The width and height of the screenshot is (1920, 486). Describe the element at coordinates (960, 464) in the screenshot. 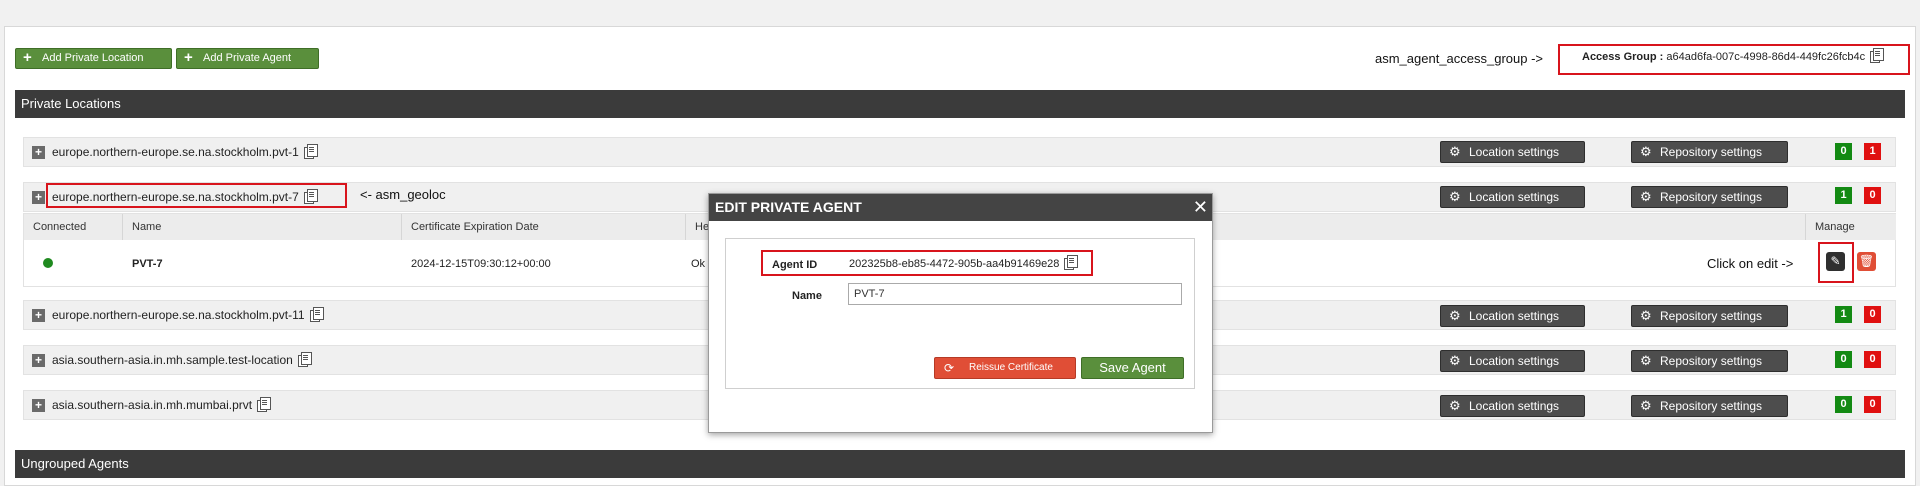

I see `ungrouped-agents-header: Ungrouped Agents` at that location.